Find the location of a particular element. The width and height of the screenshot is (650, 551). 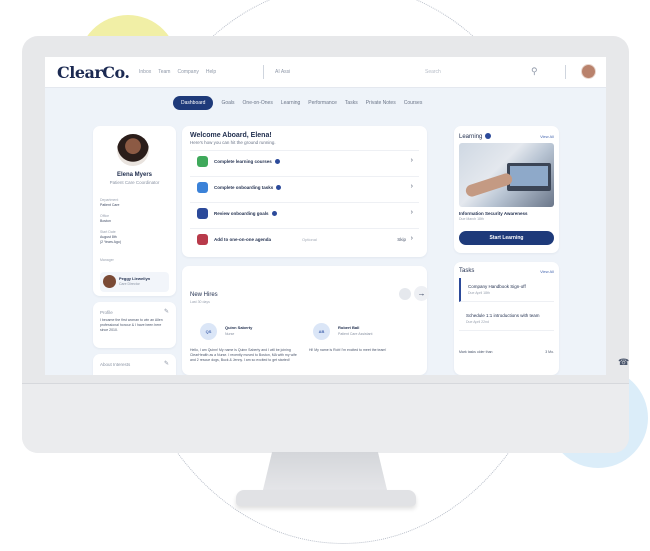

tab-private-notes: Private Notes is located at coordinates (381, 103).